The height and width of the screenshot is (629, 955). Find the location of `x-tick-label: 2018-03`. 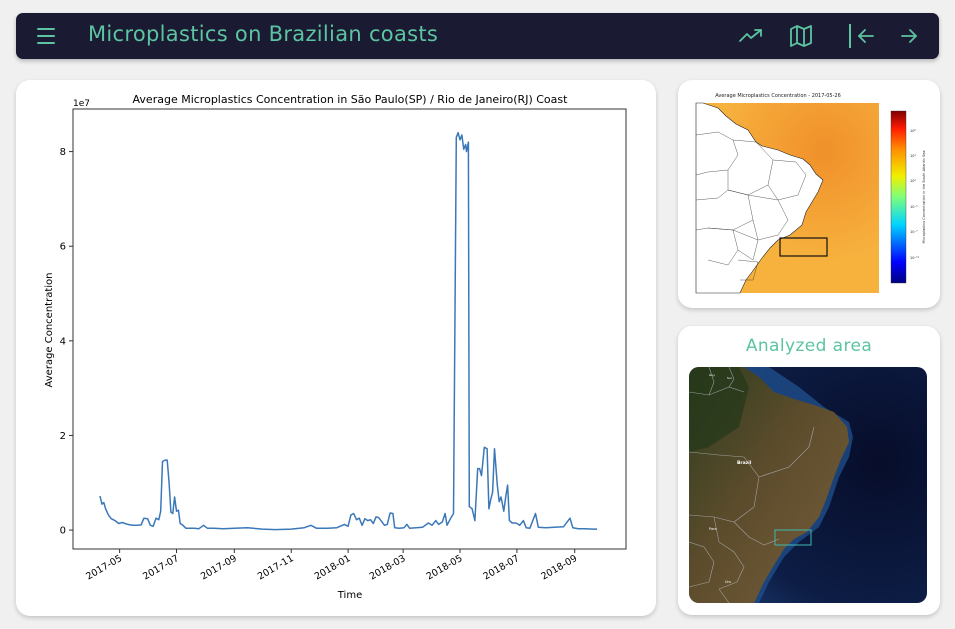

x-tick-label: 2018-03 is located at coordinates (388, 567).